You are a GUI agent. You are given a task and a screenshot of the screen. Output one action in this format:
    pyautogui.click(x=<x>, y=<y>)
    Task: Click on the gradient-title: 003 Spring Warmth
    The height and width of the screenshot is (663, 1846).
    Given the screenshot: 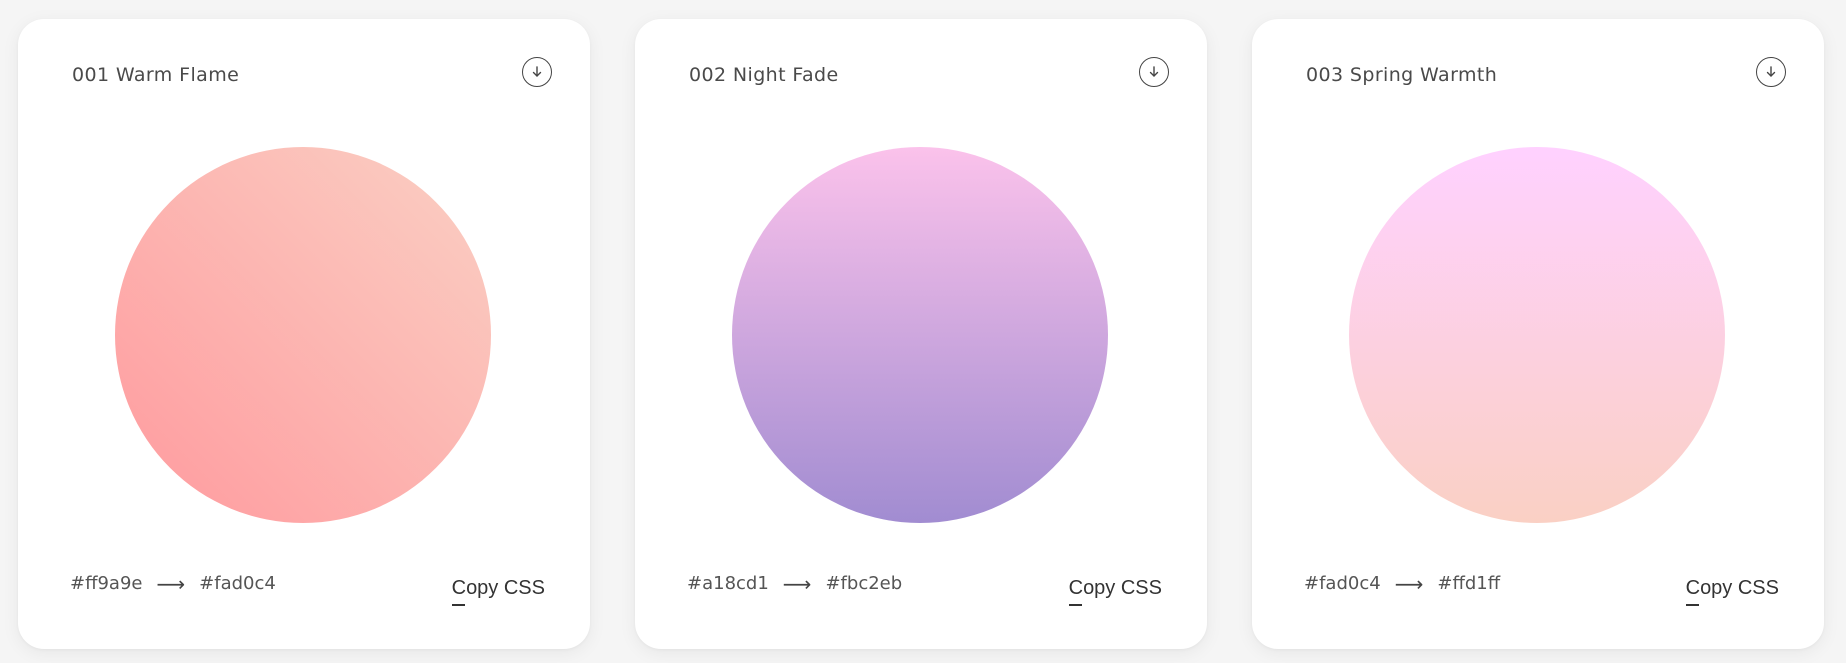 What is the action you would take?
    pyautogui.click(x=1402, y=75)
    